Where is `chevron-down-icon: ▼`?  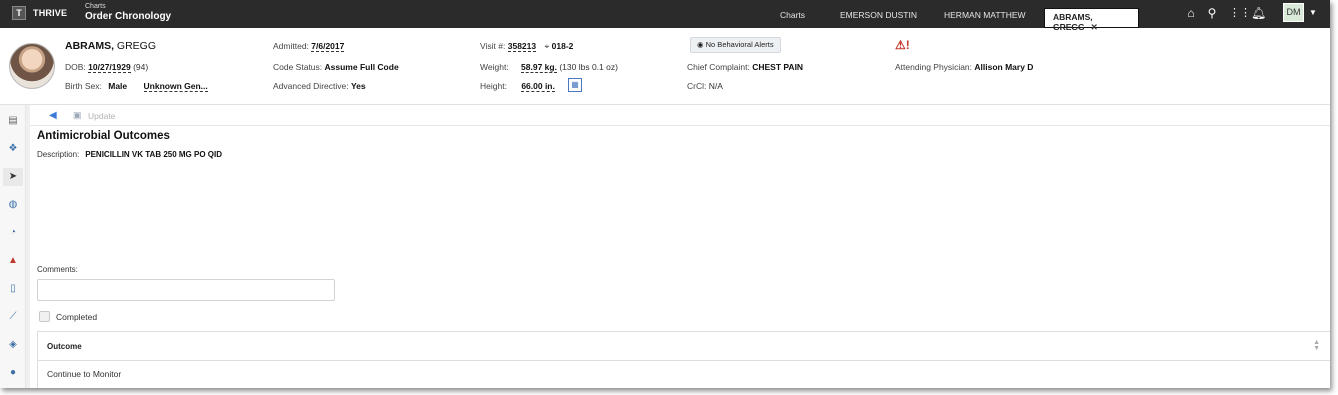 chevron-down-icon: ▼ is located at coordinates (1313, 12).